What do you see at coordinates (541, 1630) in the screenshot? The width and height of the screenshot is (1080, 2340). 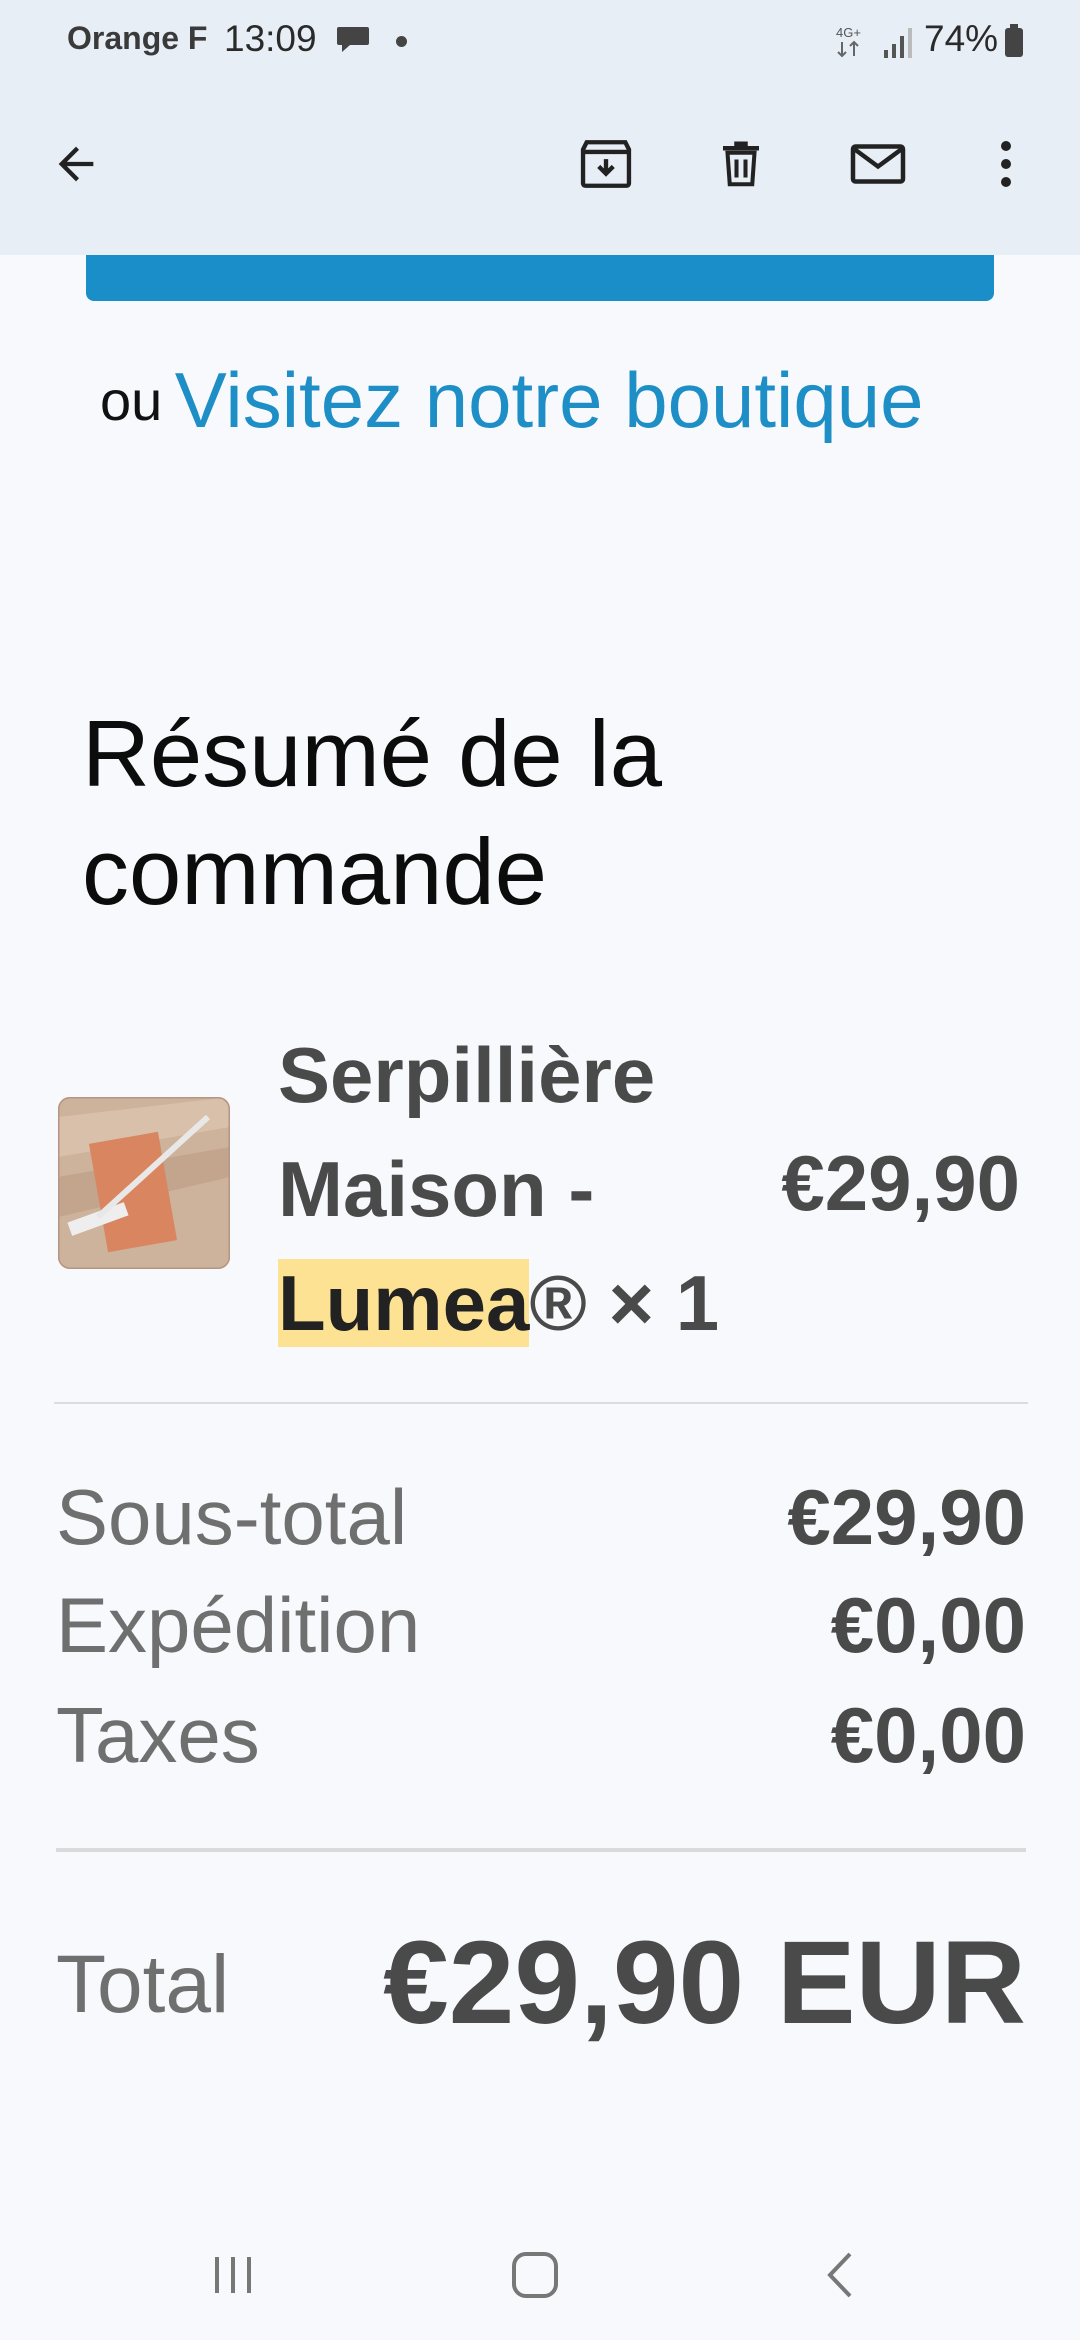 I see `shipping-row: Expédition €0,00` at bounding box center [541, 1630].